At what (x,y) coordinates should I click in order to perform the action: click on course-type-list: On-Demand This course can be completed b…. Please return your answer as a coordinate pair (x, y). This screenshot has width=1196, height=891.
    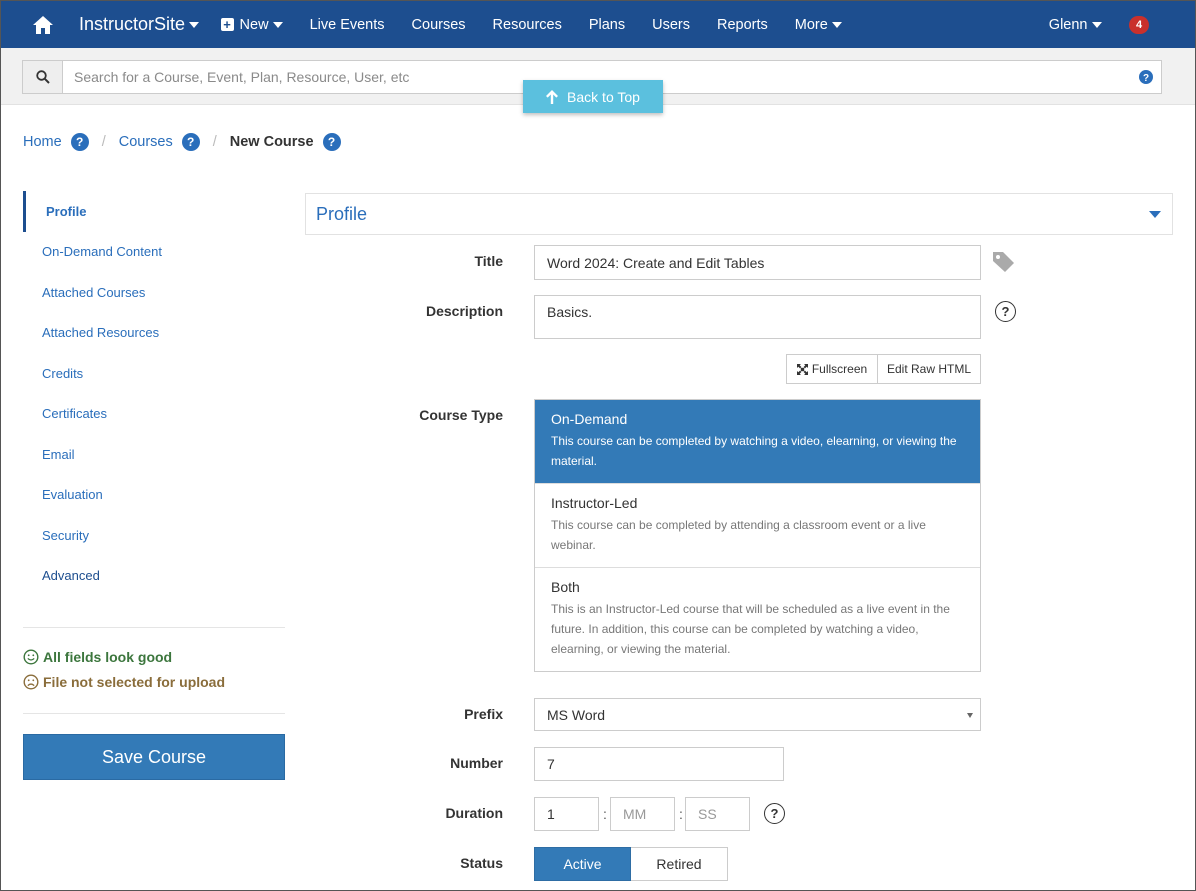
    Looking at the image, I should click on (757, 535).